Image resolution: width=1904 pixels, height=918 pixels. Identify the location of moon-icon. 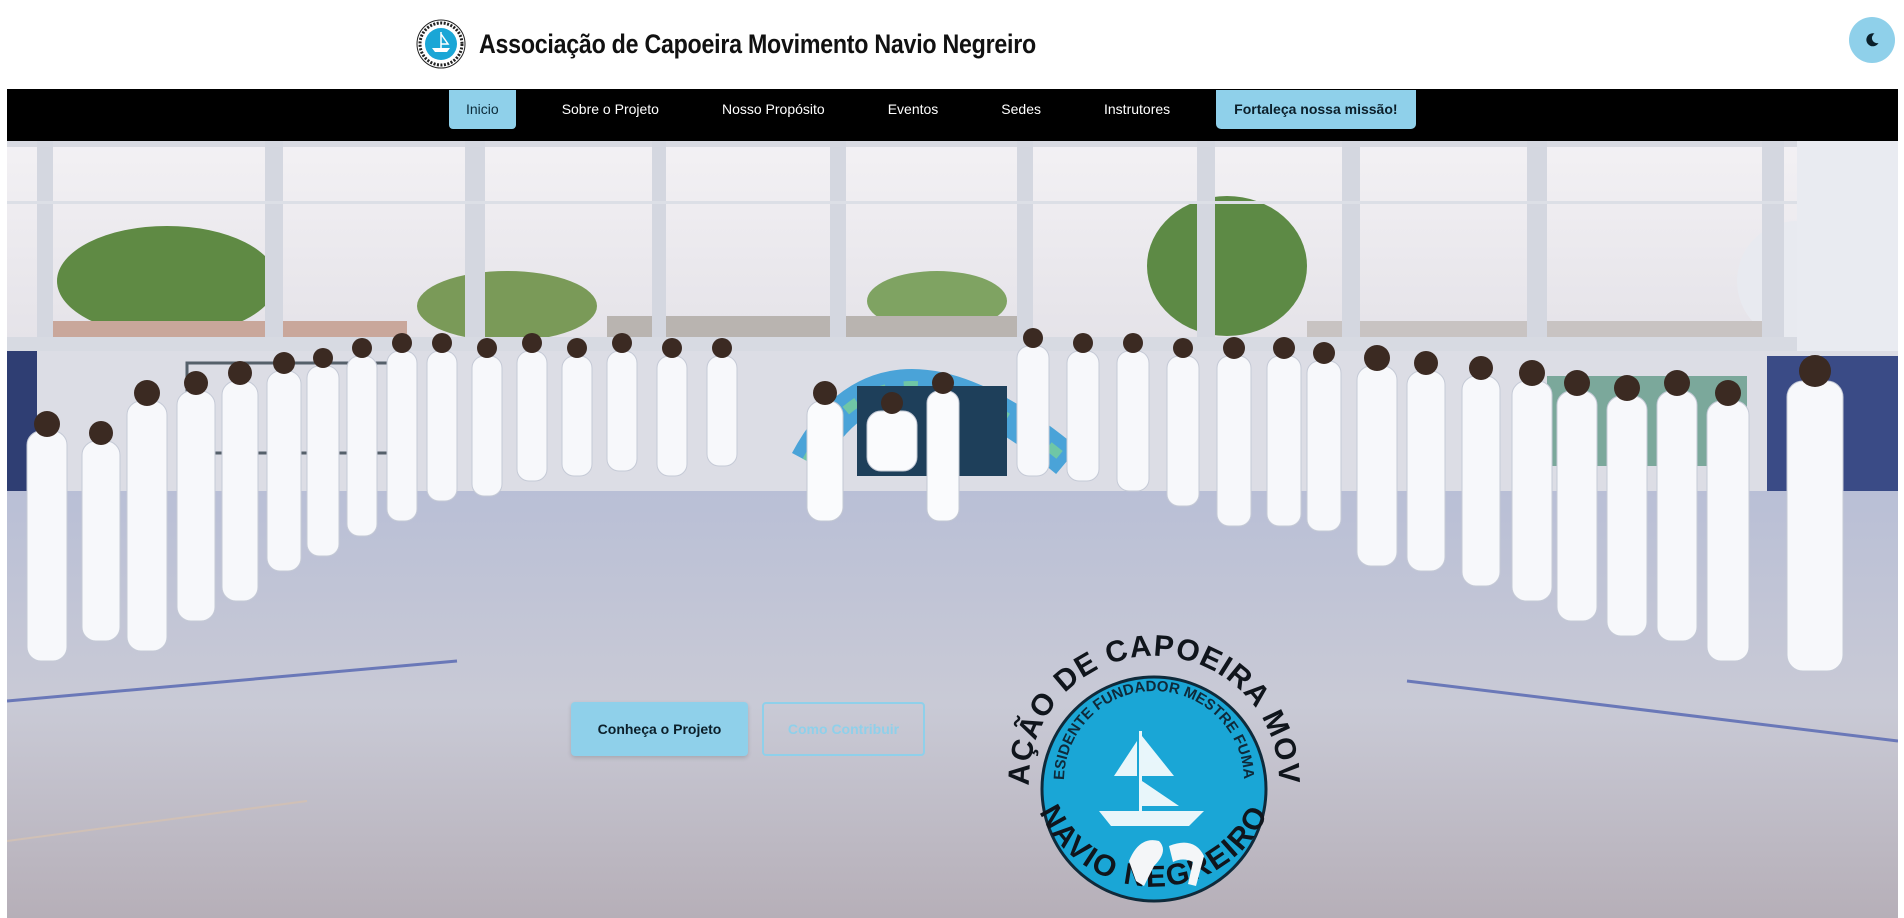
(1872, 40).